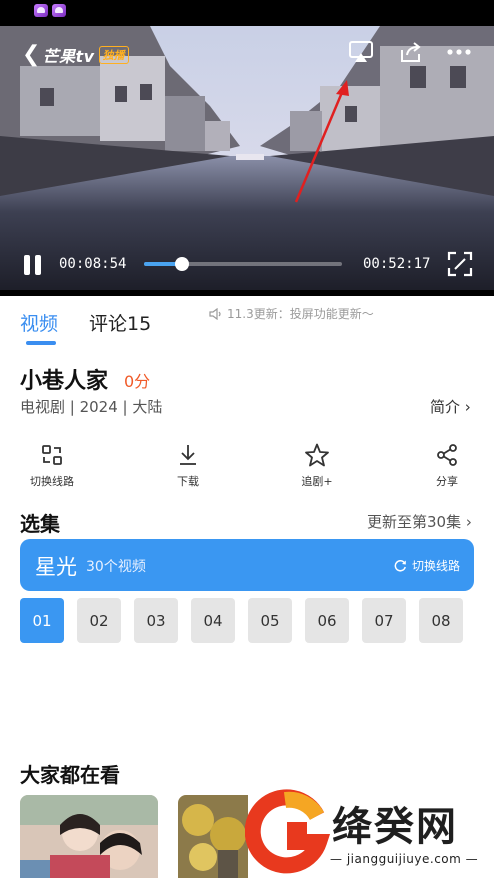 The image size is (494, 878). I want to click on more-dots-icon, so click(459, 52).